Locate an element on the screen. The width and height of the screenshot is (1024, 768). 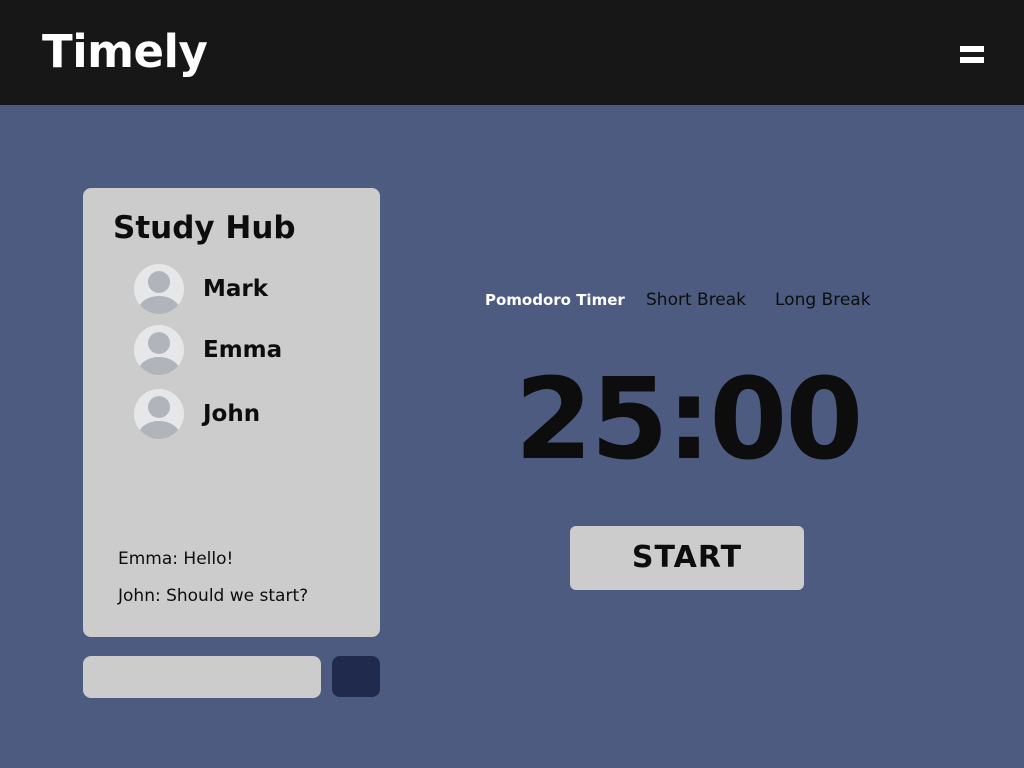
app-logo-title: Timely is located at coordinates (125, 51).